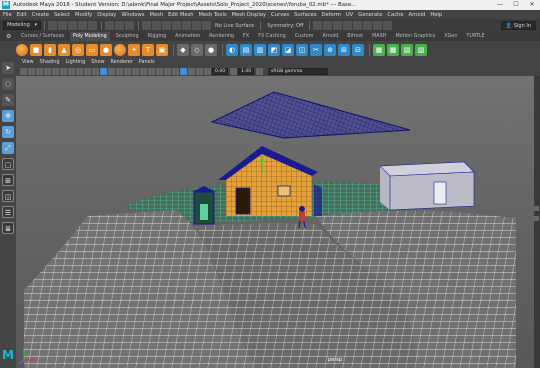 This screenshot has height=368, width=540. What do you see at coordinates (111, 71) in the screenshot?
I see `smooth-shade-icon` at bounding box center [111, 71].